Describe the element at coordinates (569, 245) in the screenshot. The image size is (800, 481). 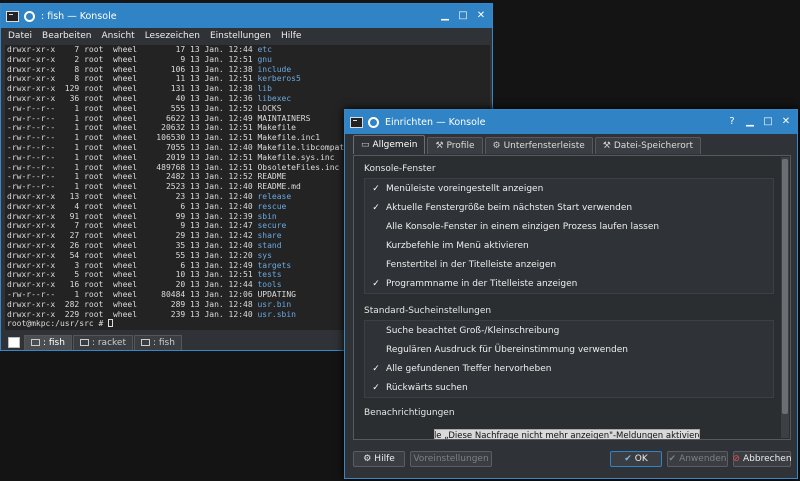
I see `window-option-3: Kurzbefehle im Menü aktivieren` at that location.